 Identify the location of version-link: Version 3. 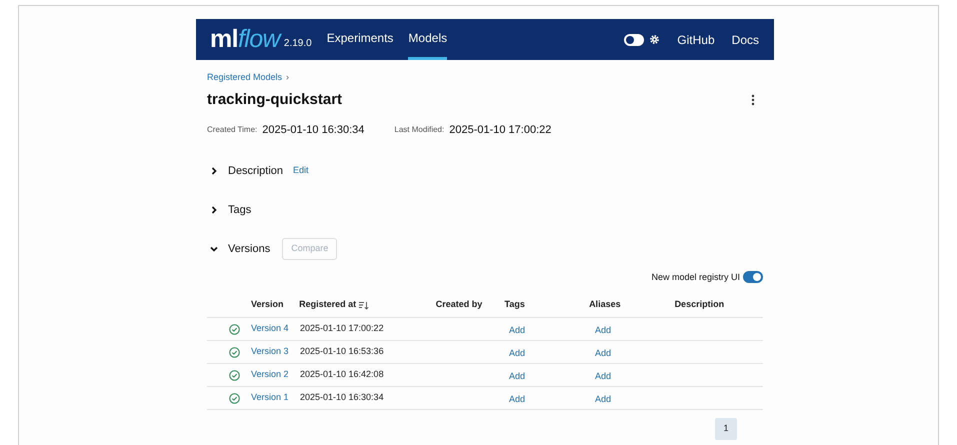
(275, 352).